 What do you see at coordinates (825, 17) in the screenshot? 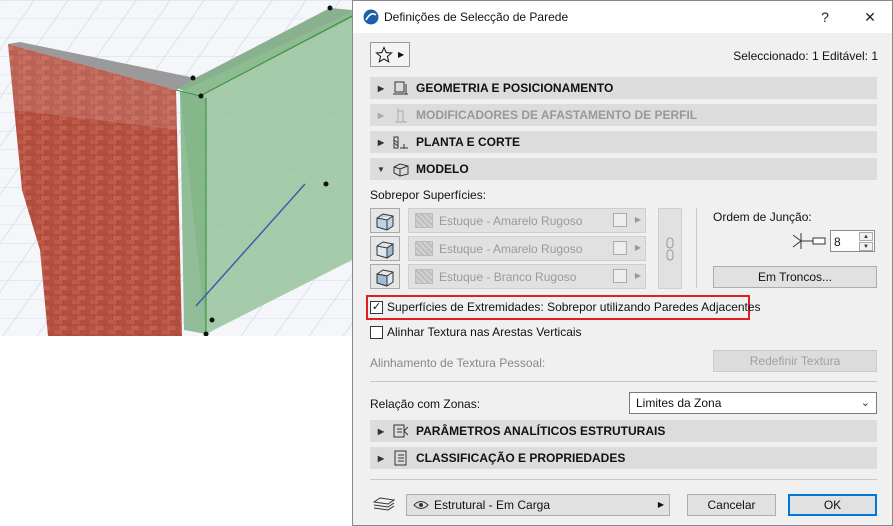
I see `help-button: ?` at bounding box center [825, 17].